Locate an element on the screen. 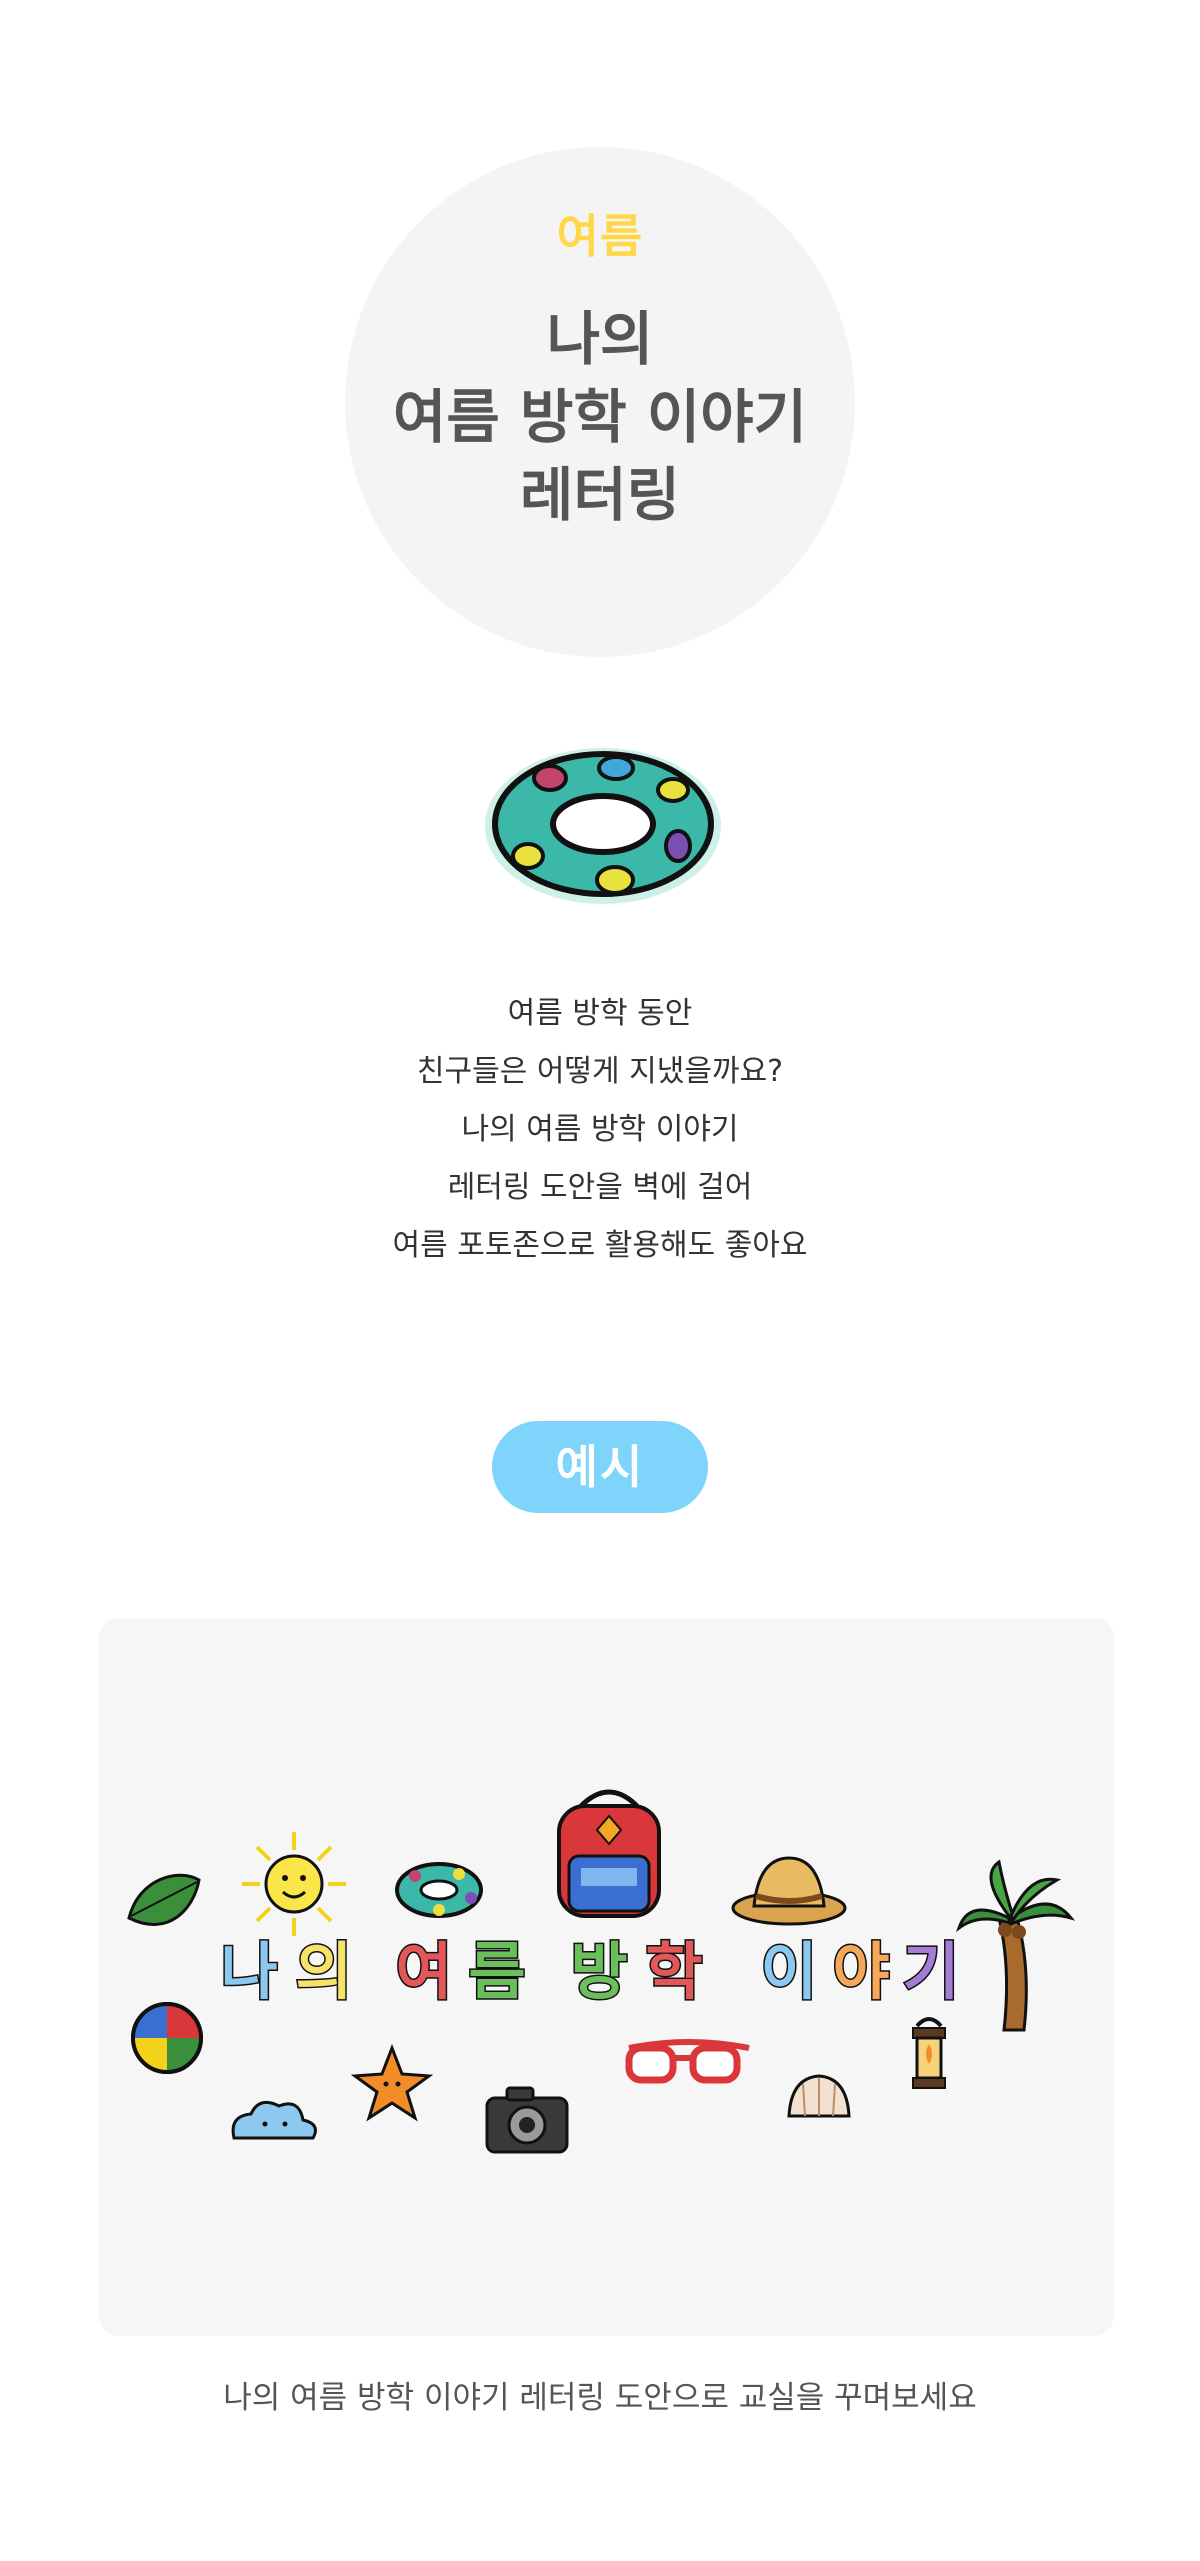 This screenshot has width=1200, height=2561. intro-line: 친구들은 어떻게 지냈을까요? is located at coordinates (600, 1071).